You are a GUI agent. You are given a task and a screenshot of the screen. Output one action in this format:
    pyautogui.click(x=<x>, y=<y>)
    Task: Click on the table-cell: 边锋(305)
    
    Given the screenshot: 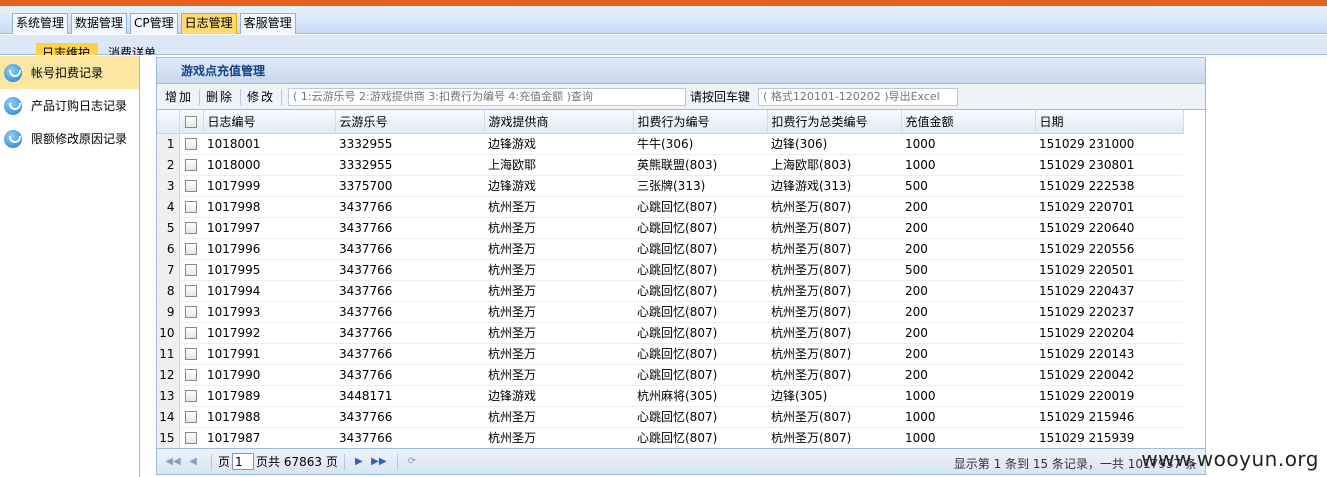 What is the action you would take?
    pyautogui.click(x=834, y=396)
    